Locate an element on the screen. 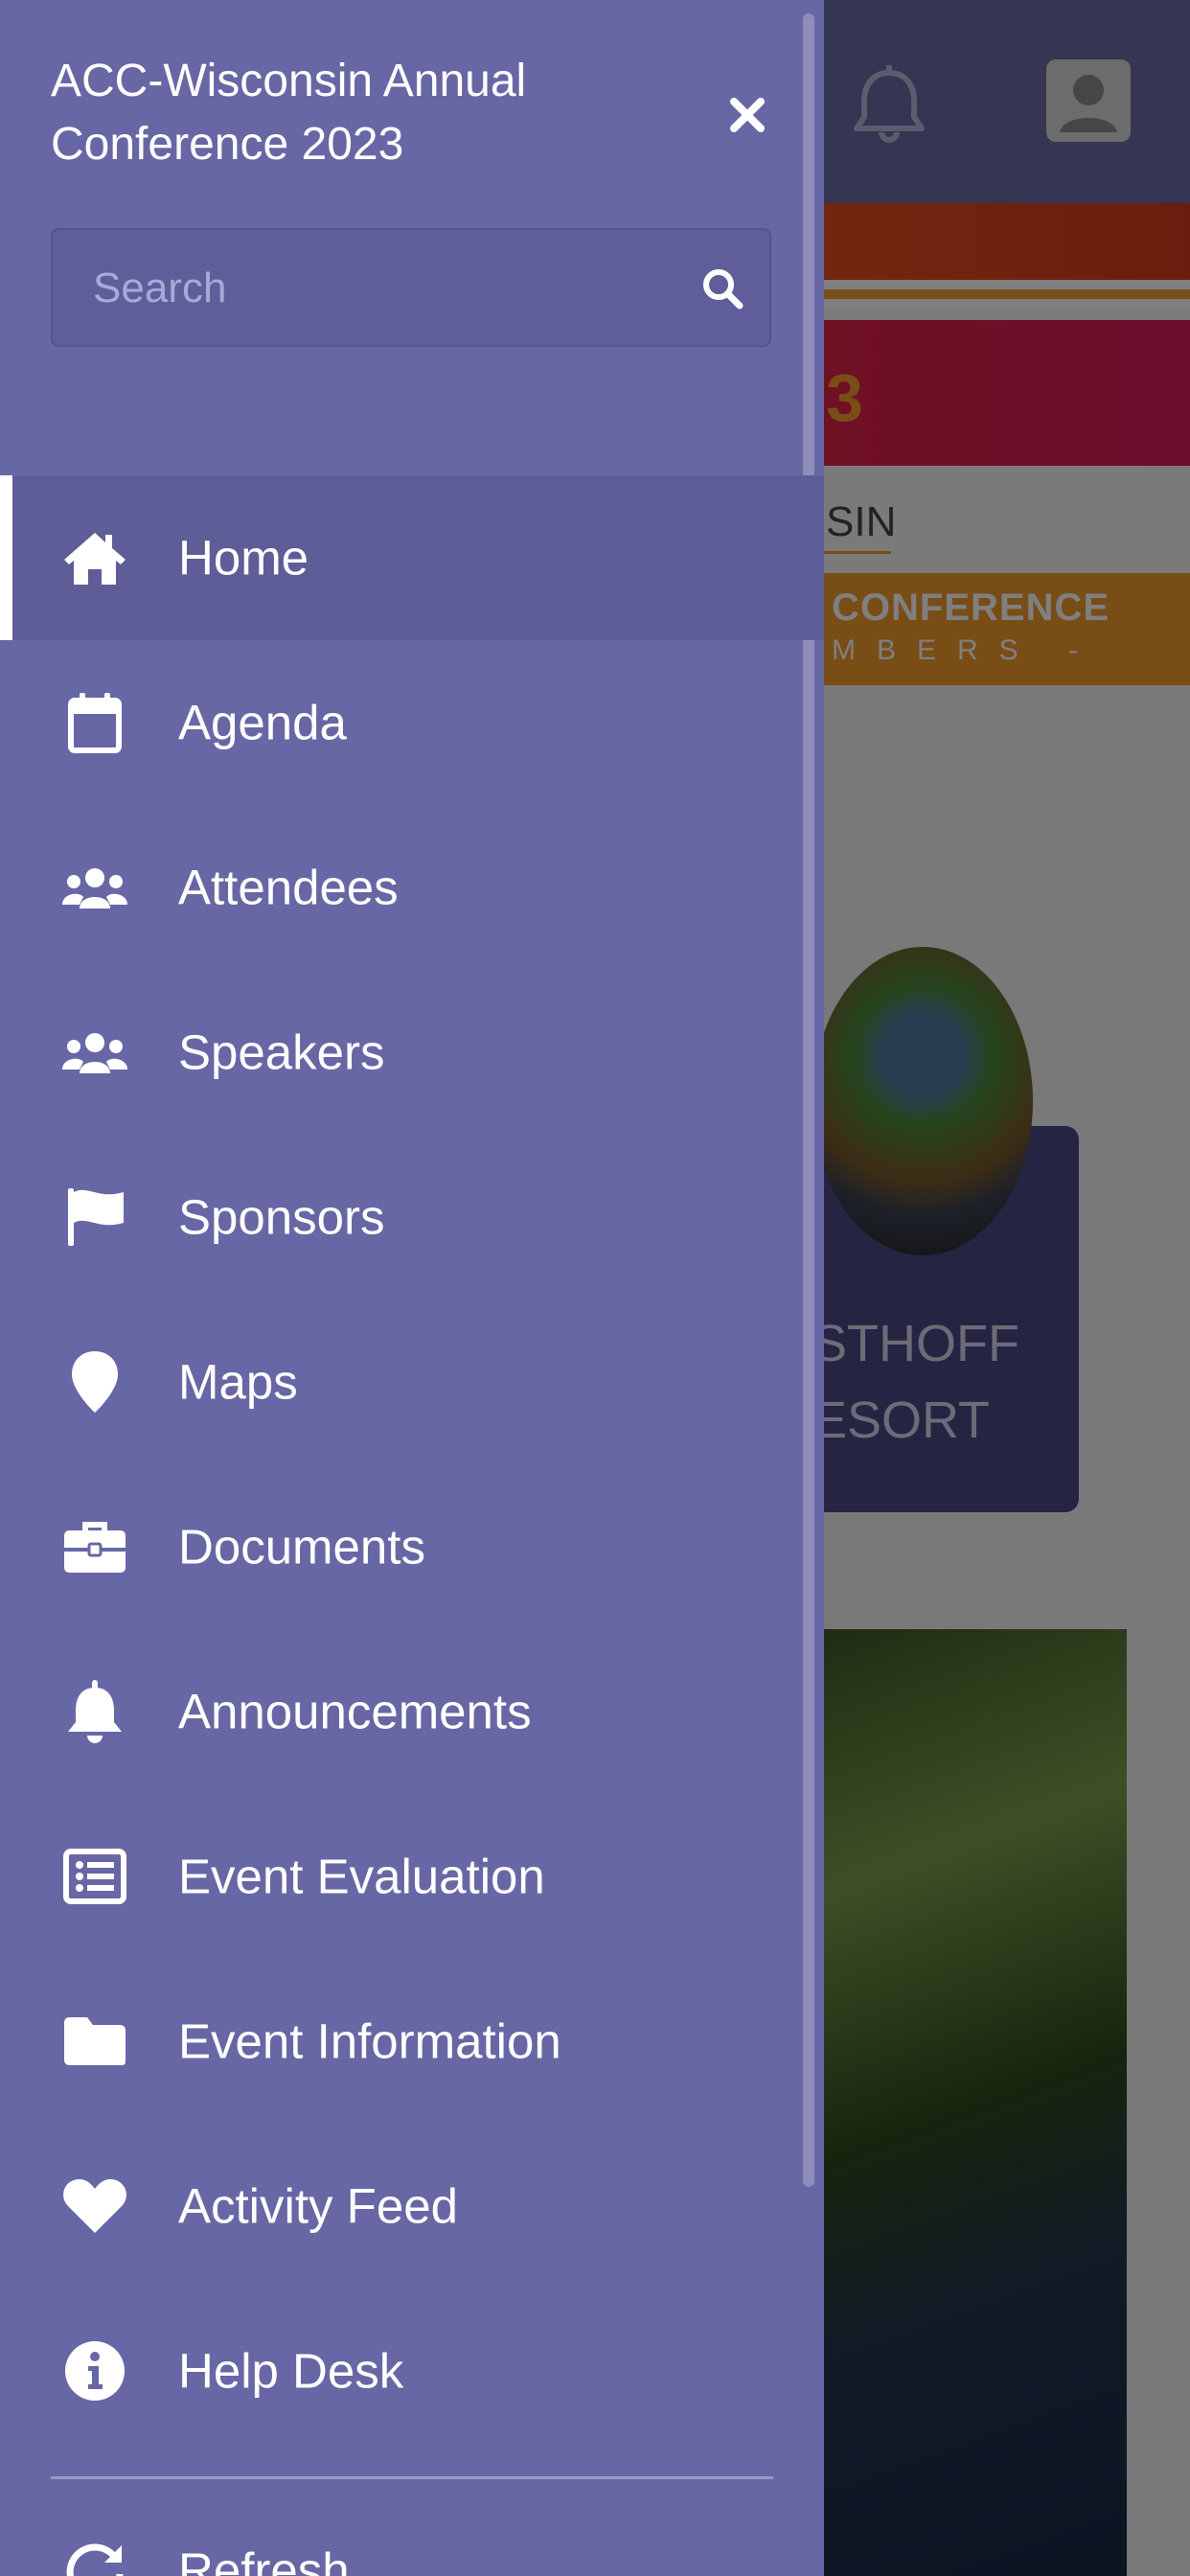 This screenshot has width=1190, height=2576. menu-item-agenda: Agenda is located at coordinates (412, 722).